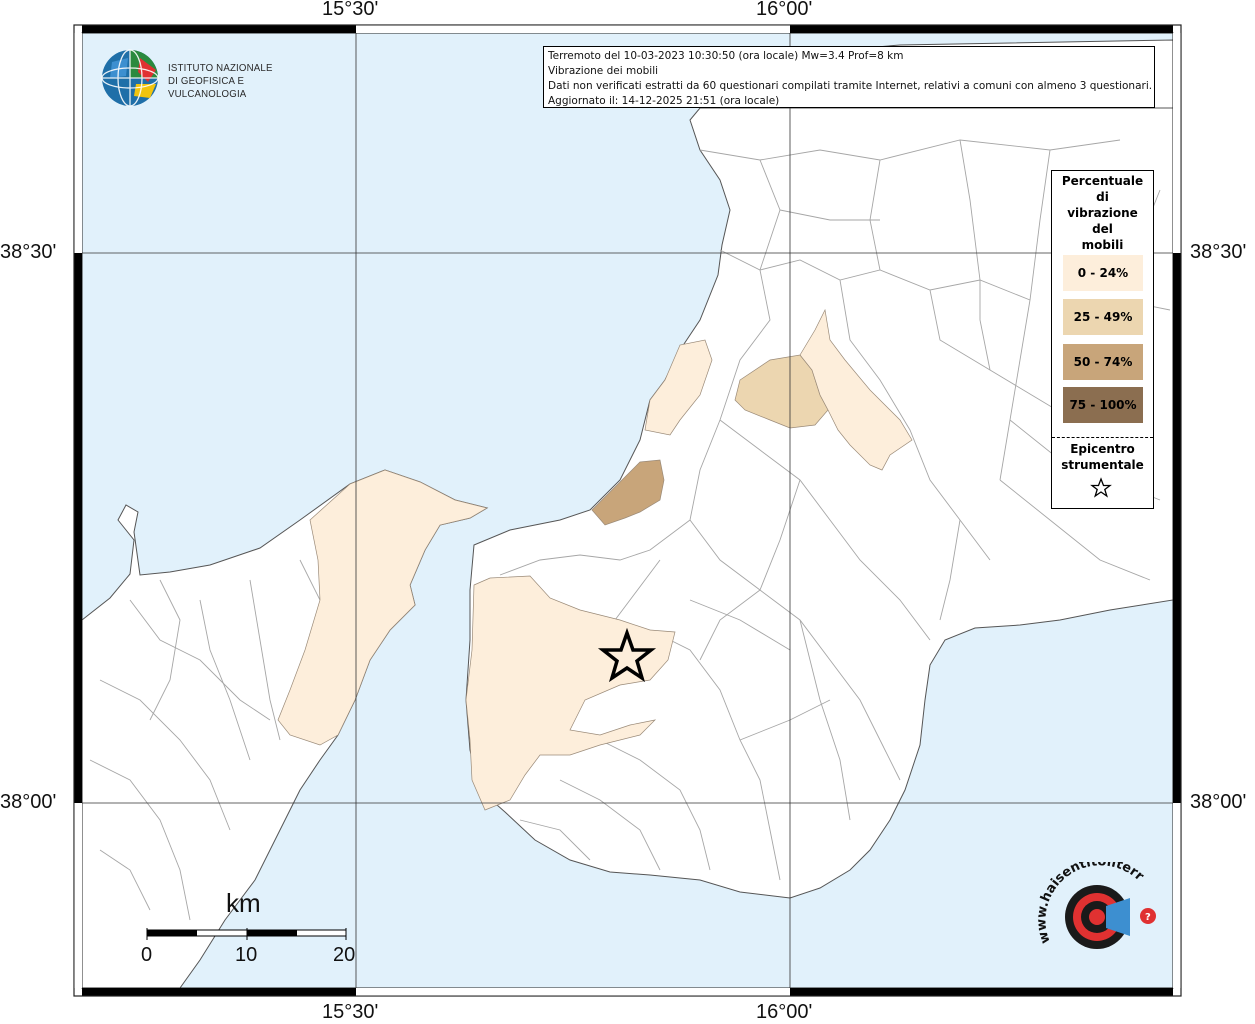 The width and height of the screenshot is (1255, 1024). What do you see at coordinates (350, 10) in the screenshot?
I see `tick-top-left: 15°30'` at bounding box center [350, 10].